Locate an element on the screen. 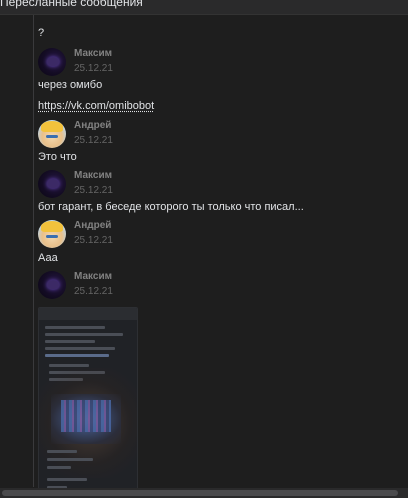 The width and height of the screenshot is (408, 498). page-title: Пересланные сообщения is located at coordinates (71, 4).